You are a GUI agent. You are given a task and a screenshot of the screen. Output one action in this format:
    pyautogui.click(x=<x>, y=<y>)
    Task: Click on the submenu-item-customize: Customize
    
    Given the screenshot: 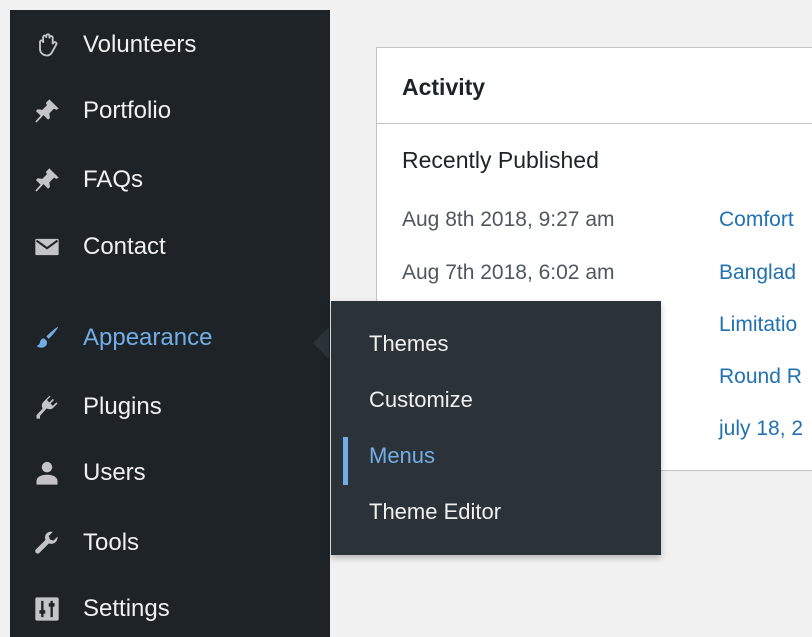 What is the action you would take?
    pyautogui.click(x=496, y=400)
    